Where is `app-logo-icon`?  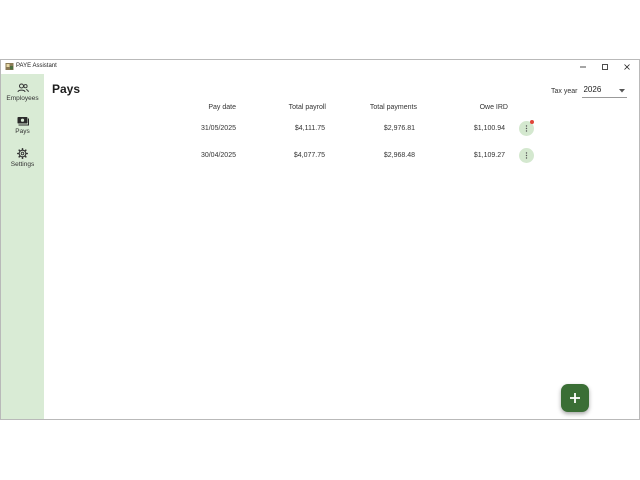
app-logo-icon is located at coordinates (9, 66).